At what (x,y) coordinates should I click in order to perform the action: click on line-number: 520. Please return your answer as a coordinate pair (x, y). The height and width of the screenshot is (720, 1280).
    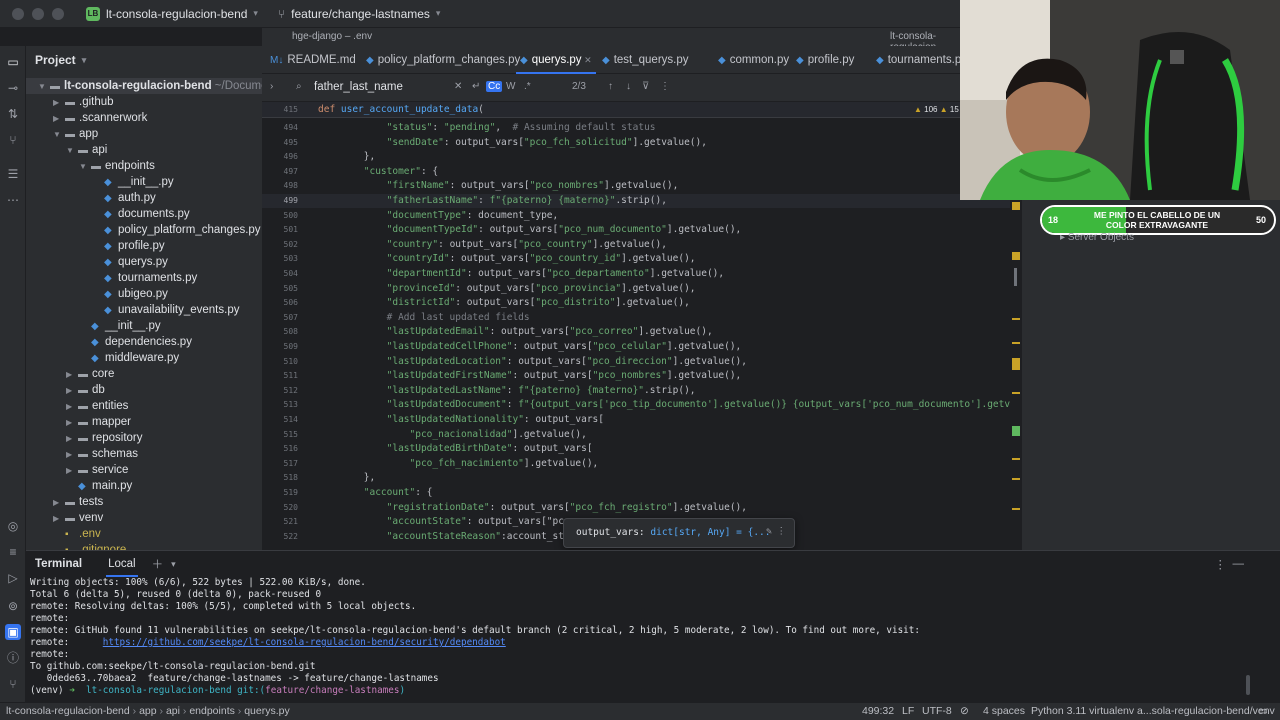
    Looking at the image, I should click on (280, 507).